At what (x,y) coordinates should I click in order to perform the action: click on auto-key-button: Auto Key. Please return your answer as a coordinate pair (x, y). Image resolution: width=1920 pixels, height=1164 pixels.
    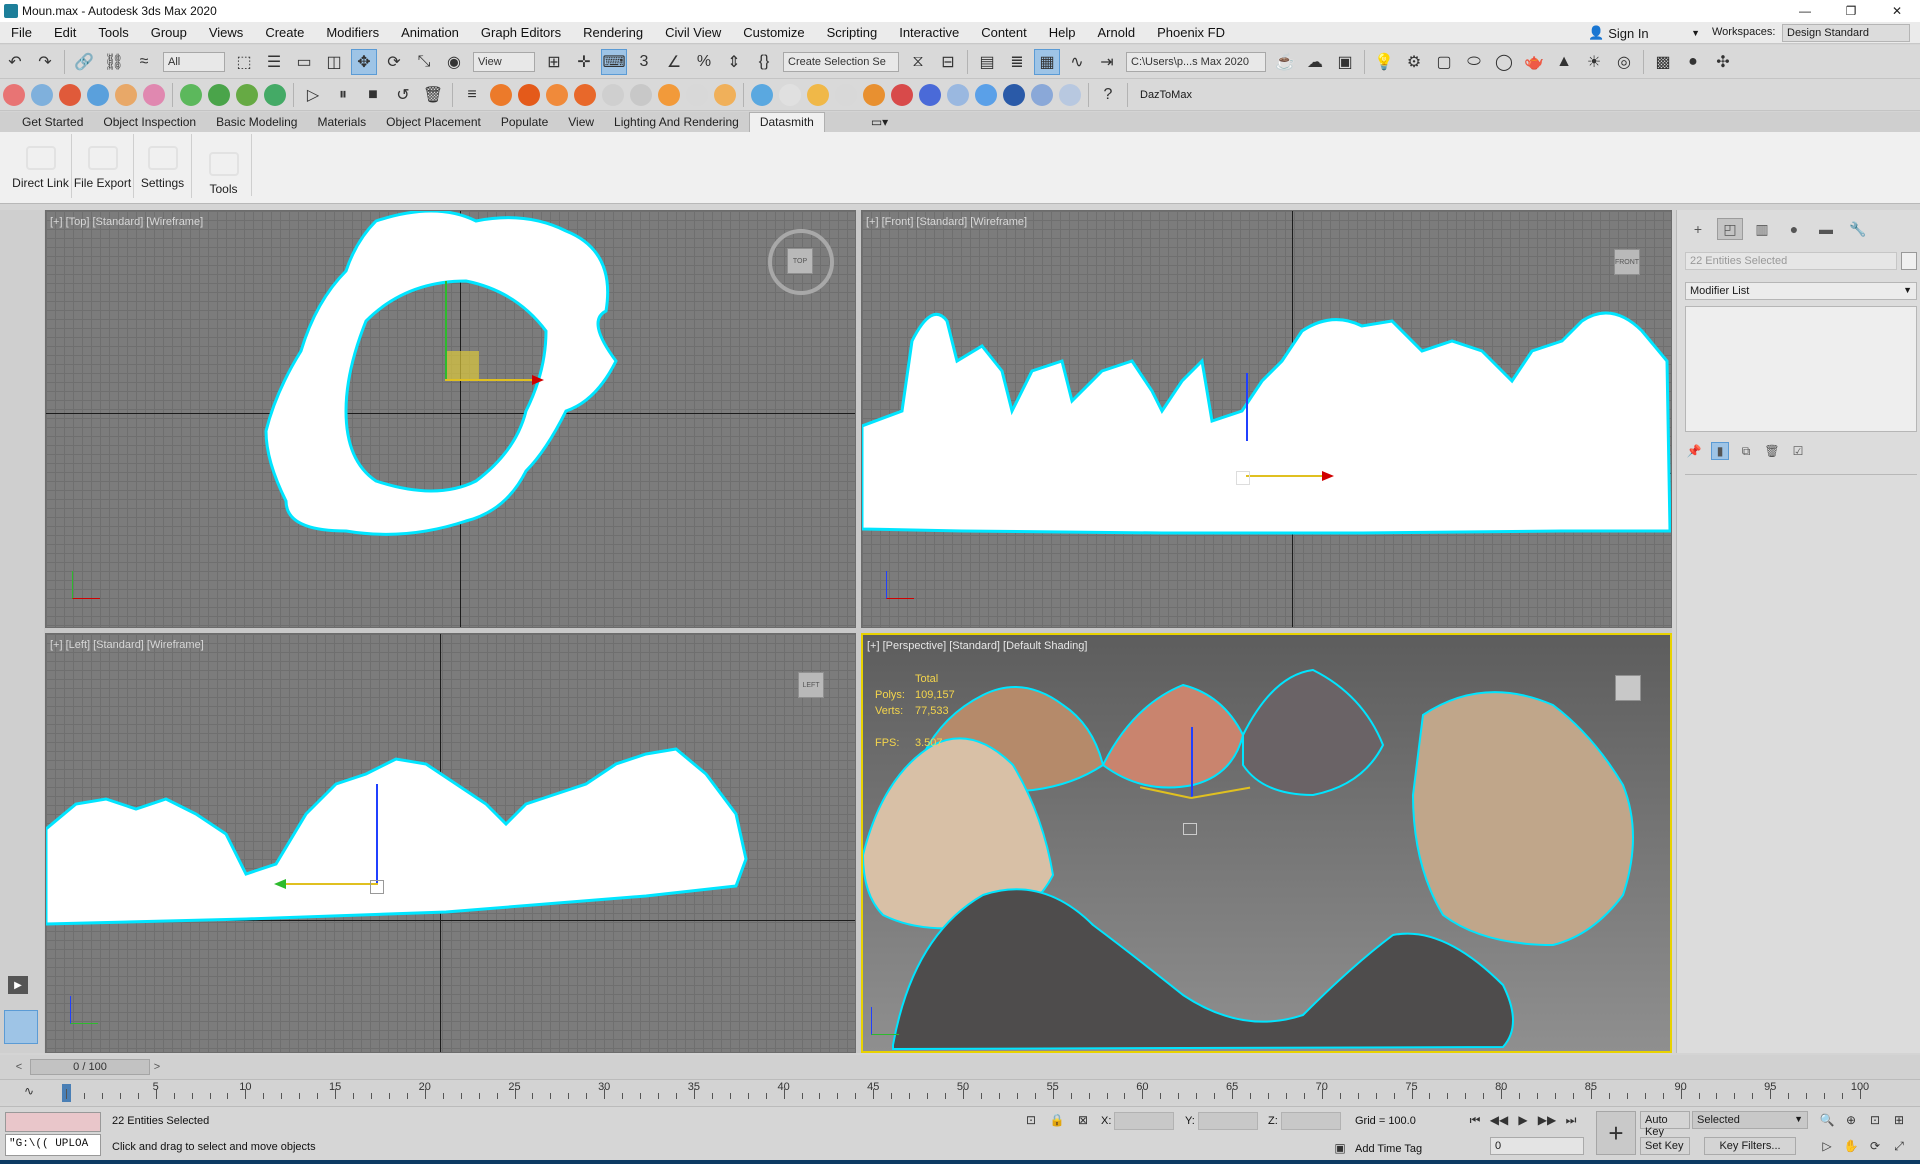
    Looking at the image, I should click on (1665, 1124).